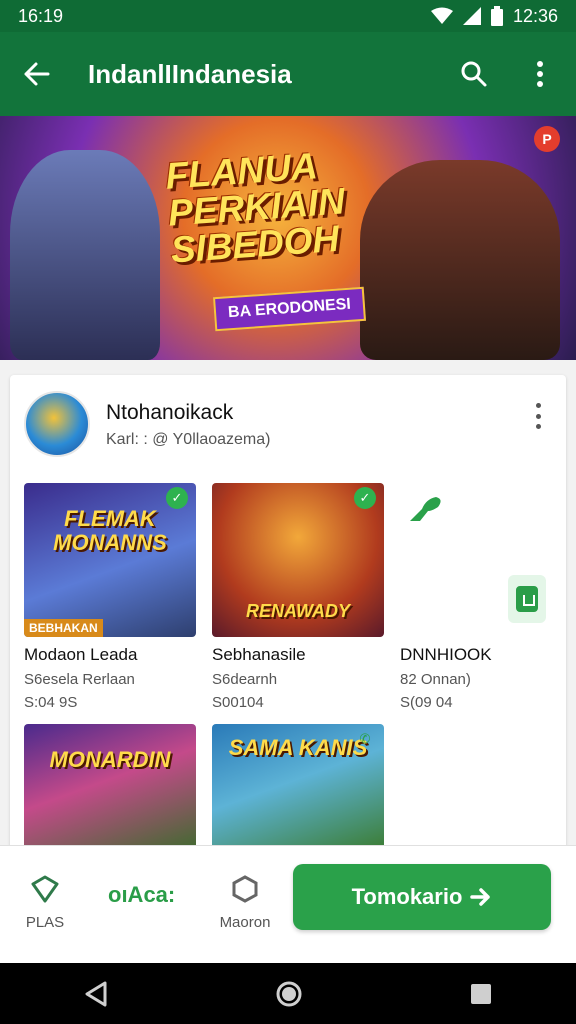 Image resolution: width=576 pixels, height=1024 pixels. Describe the element at coordinates (57, 424) in the screenshot. I see `avatar` at that location.